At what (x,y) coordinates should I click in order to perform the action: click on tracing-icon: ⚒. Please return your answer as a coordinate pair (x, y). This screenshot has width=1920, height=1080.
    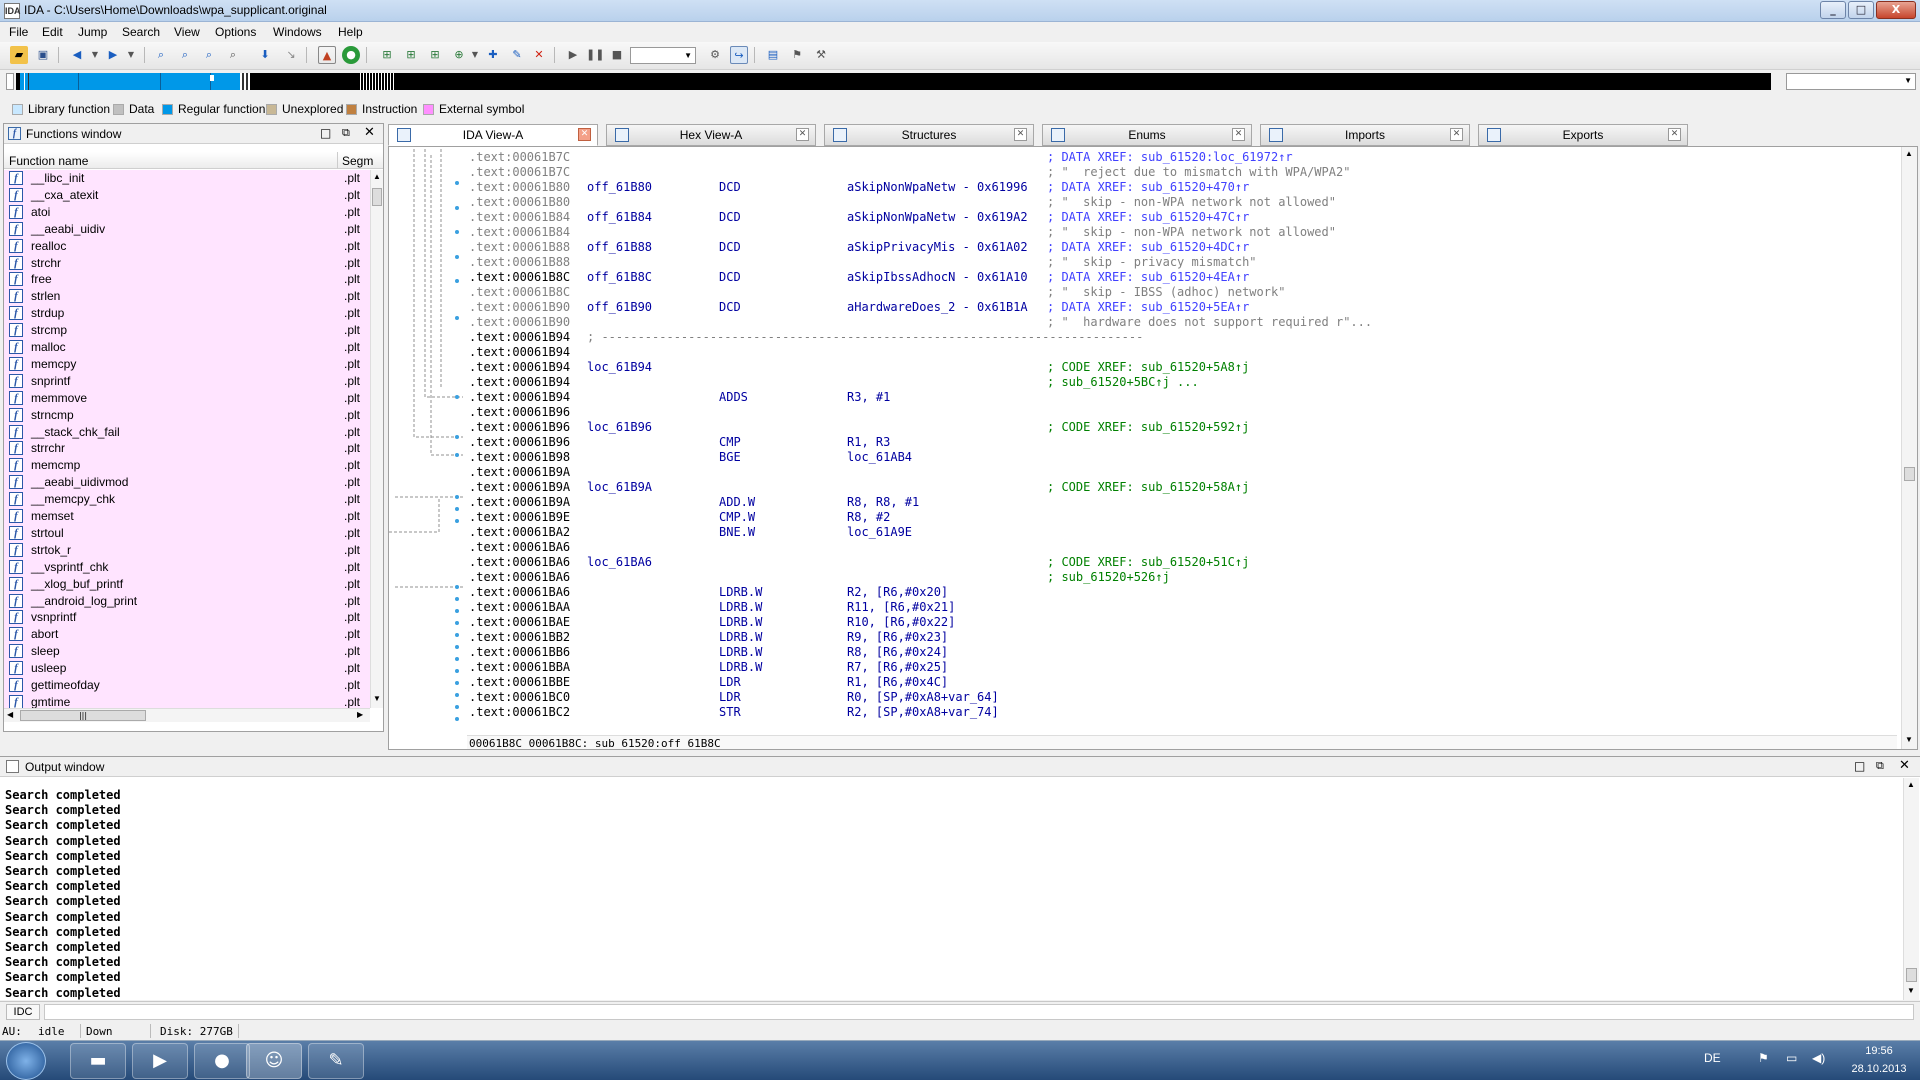
    Looking at the image, I should click on (821, 55).